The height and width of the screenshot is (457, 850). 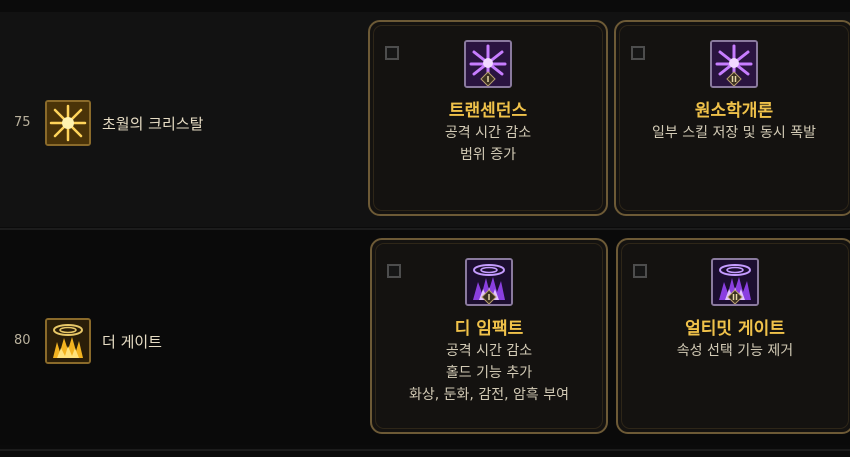 What do you see at coordinates (488, 144) in the screenshot?
I see `option-description: 공격 시간 감소 범위 증가` at bounding box center [488, 144].